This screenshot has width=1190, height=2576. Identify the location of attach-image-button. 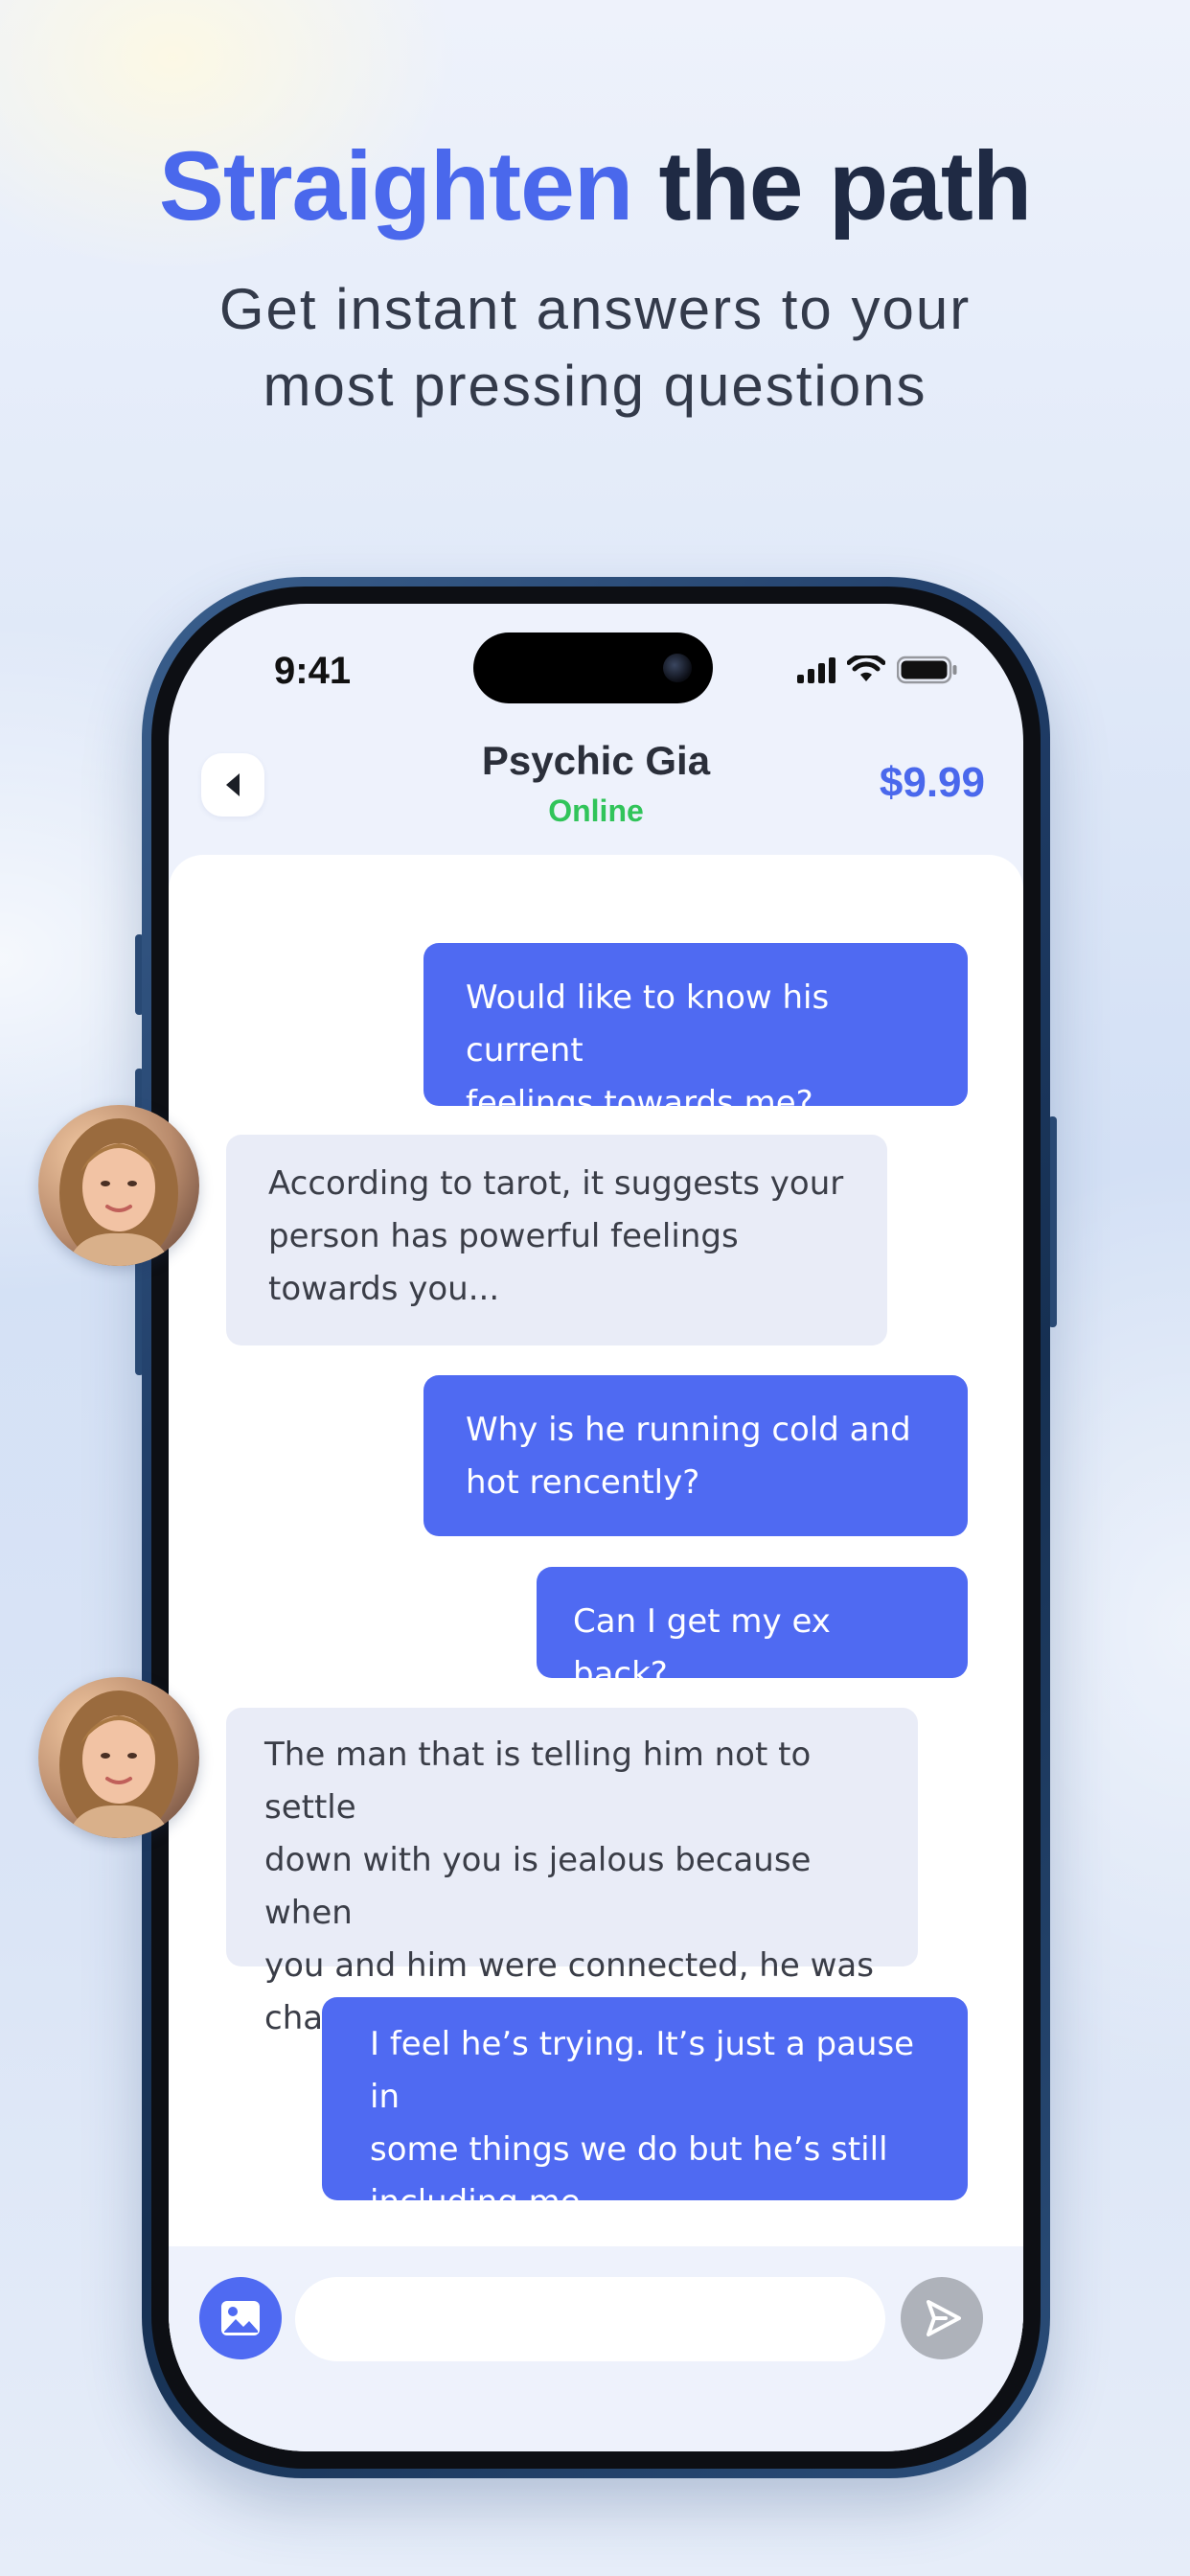
(241, 2318).